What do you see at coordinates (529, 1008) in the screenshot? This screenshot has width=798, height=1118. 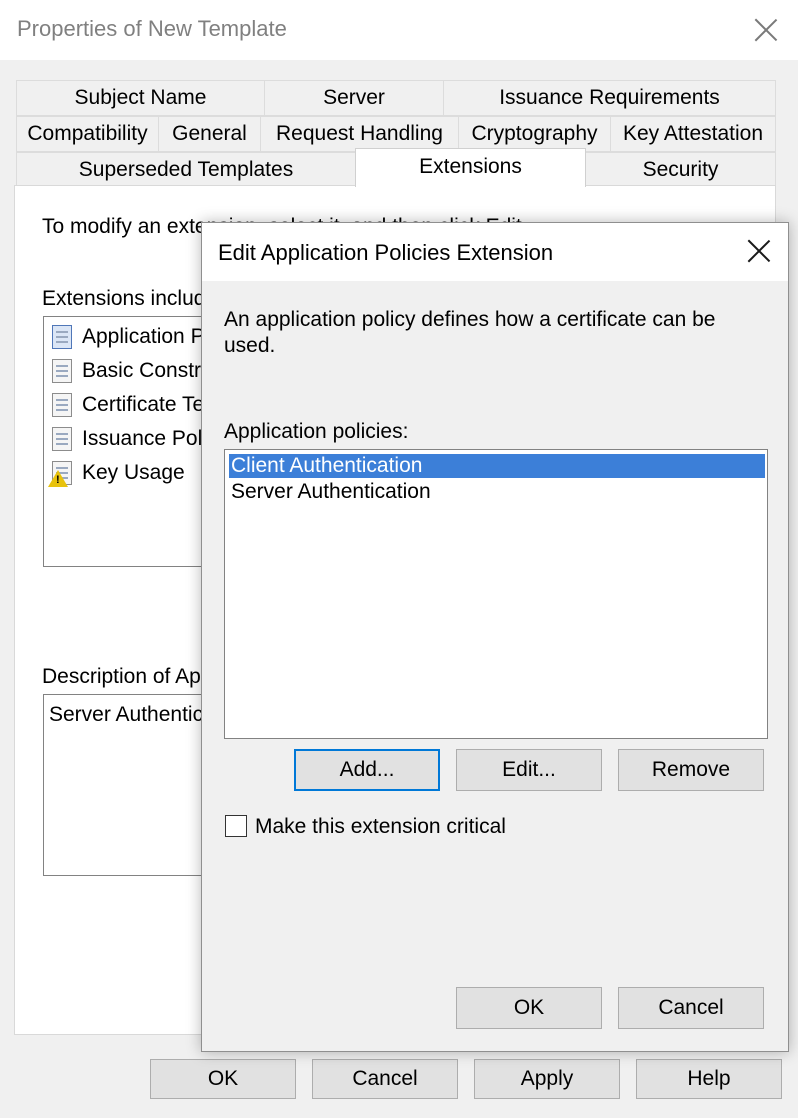 I see `dialog-ok-button: OK` at bounding box center [529, 1008].